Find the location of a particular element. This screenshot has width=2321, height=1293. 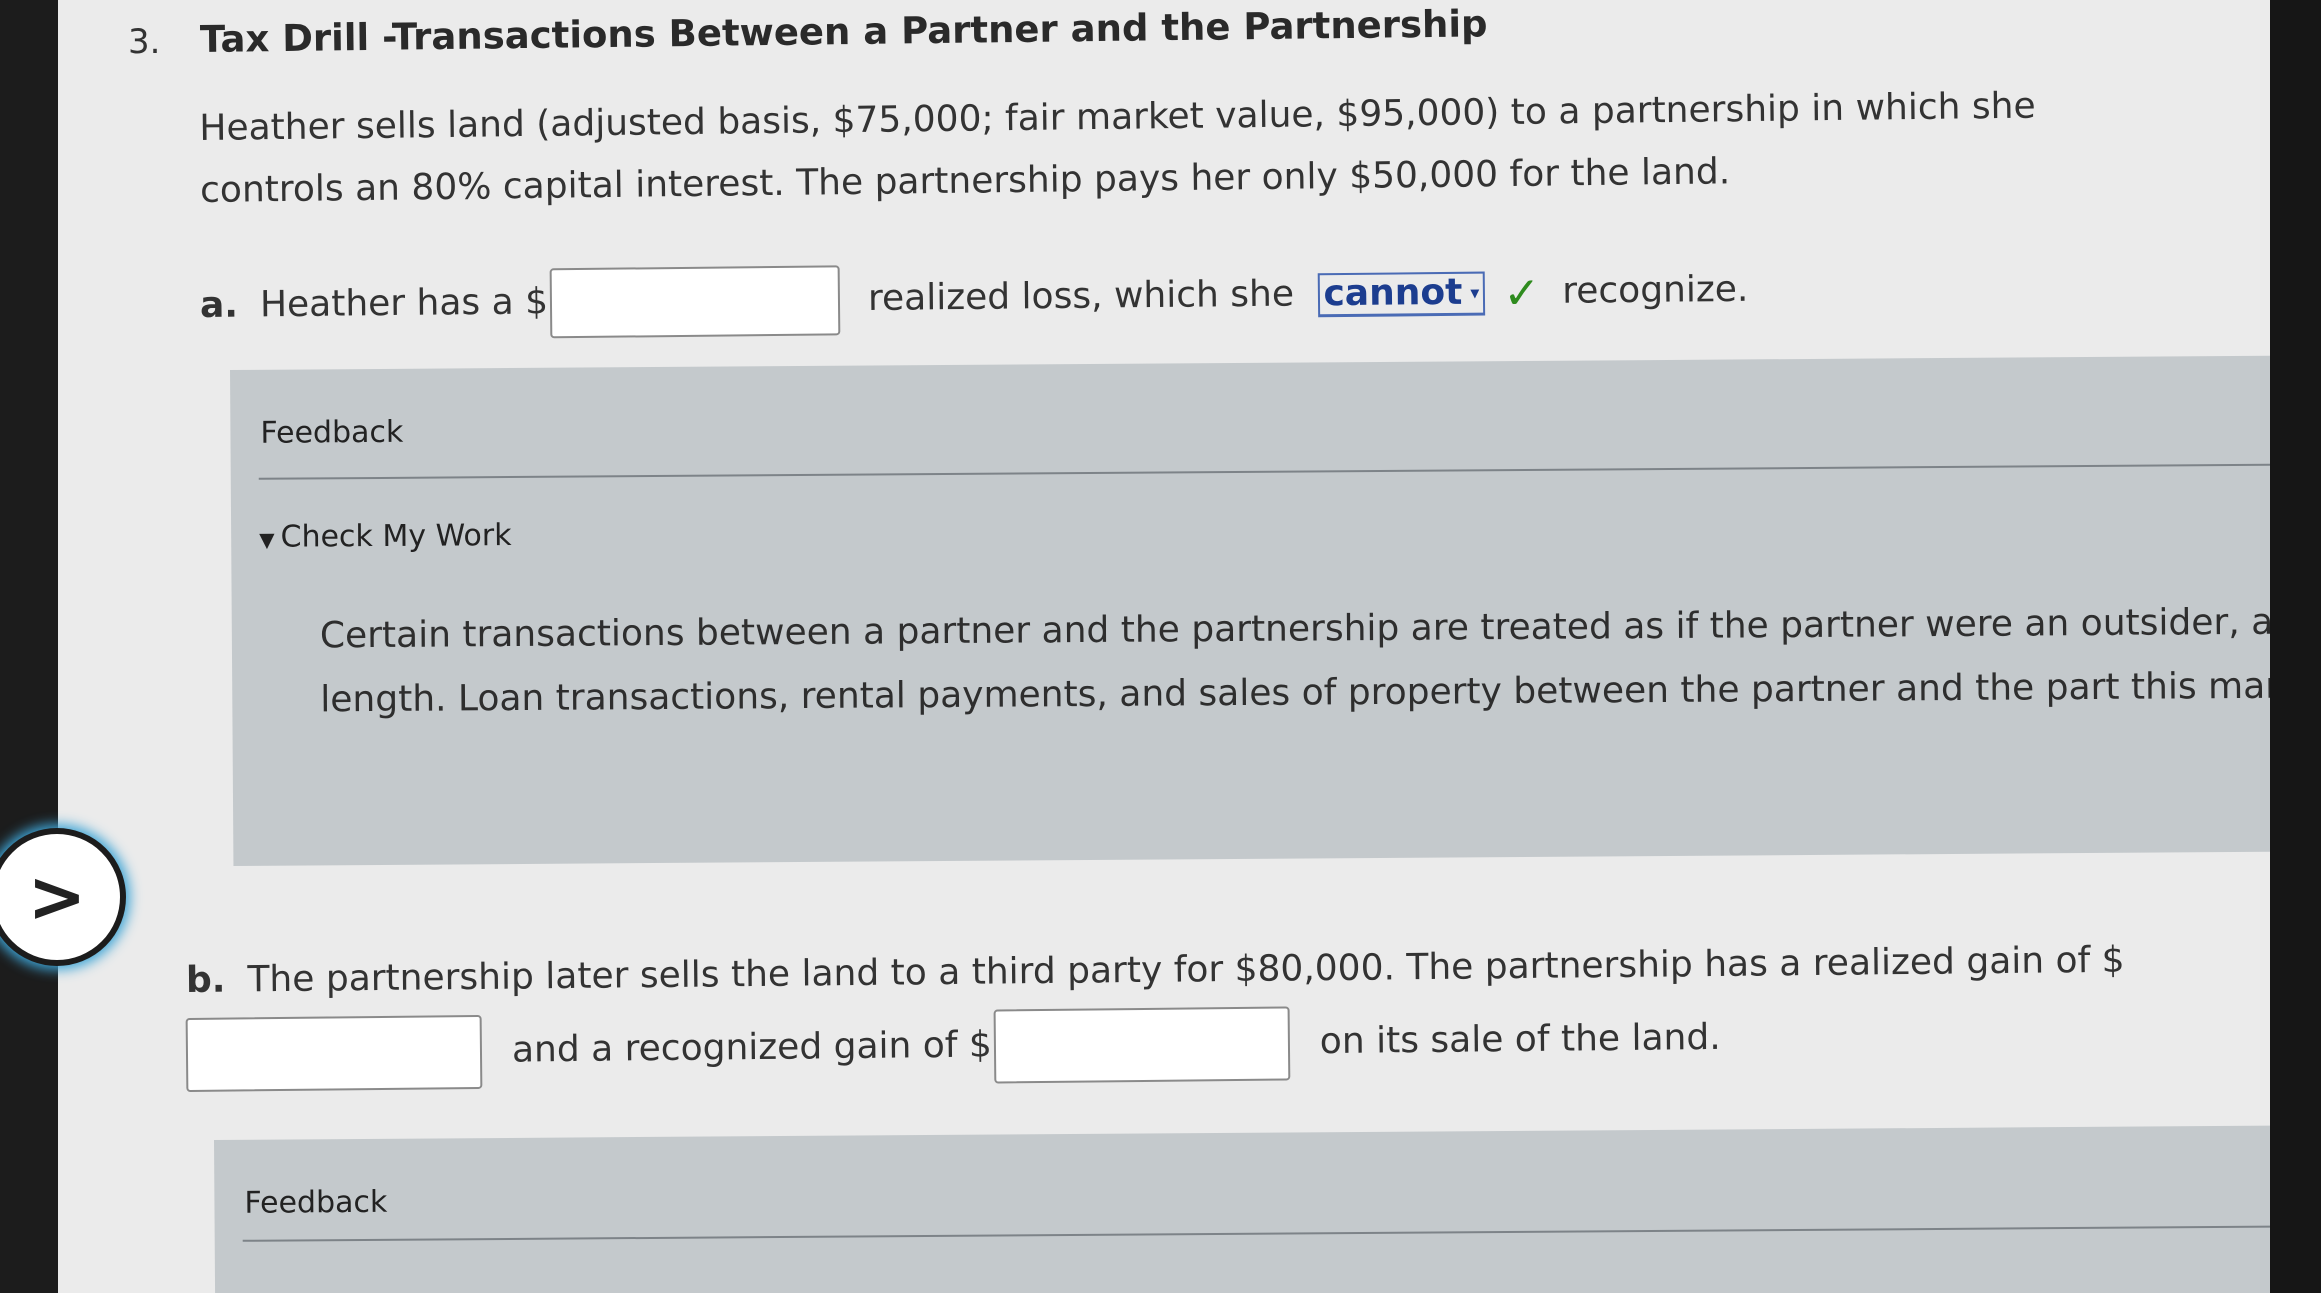

part-a-text-after: recognize. is located at coordinates (1655, 290).